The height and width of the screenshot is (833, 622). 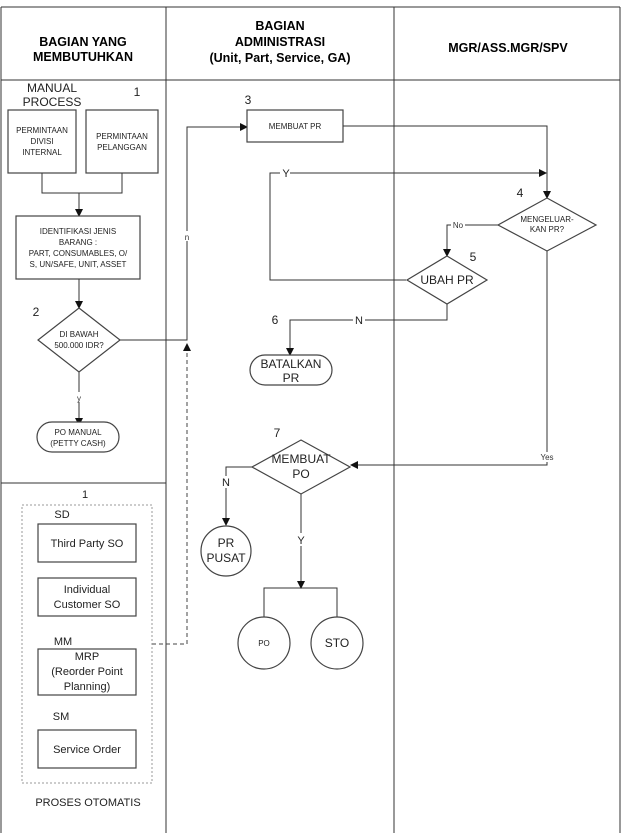 What do you see at coordinates (78, 231) in the screenshot?
I see `svg-text: IDENTIFIKASI JENIS` at bounding box center [78, 231].